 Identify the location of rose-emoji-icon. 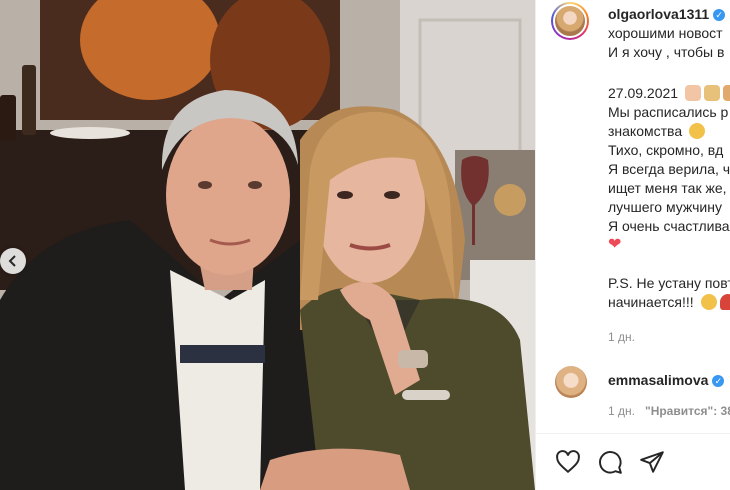
(724, 302).